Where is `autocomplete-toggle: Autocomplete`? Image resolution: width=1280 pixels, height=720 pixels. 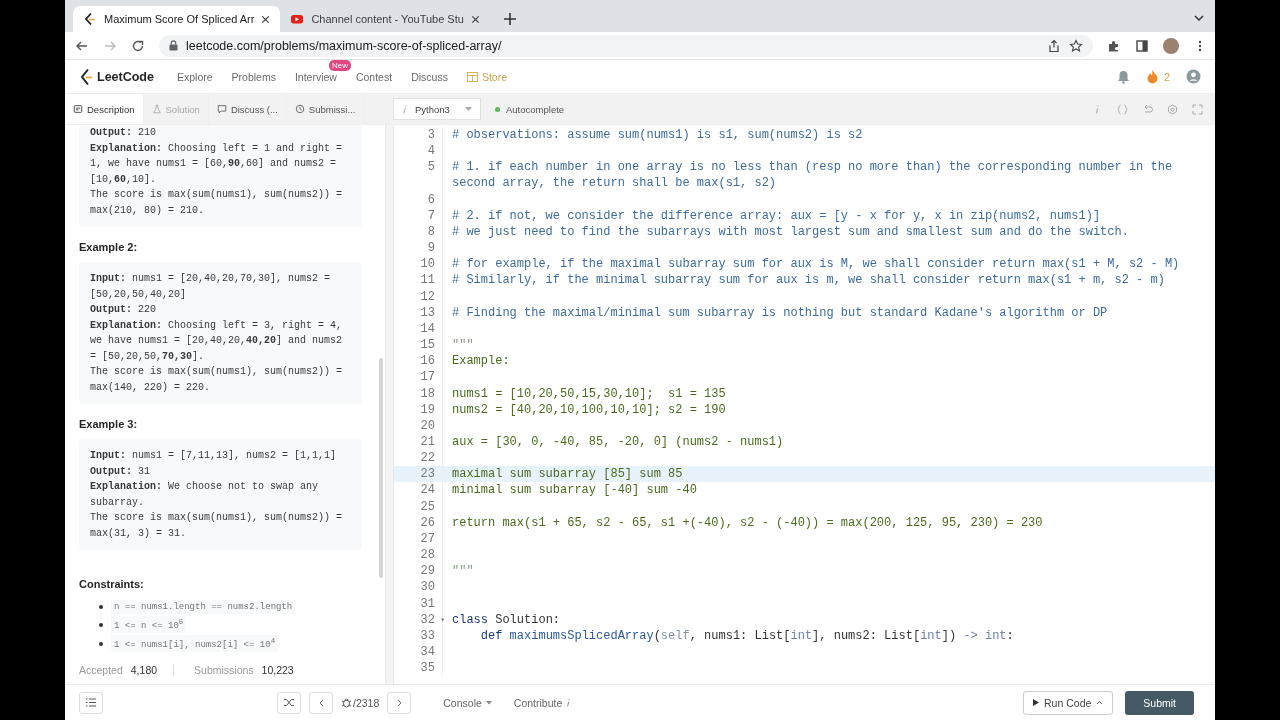
autocomplete-toggle: Autocomplete is located at coordinates (530, 109).